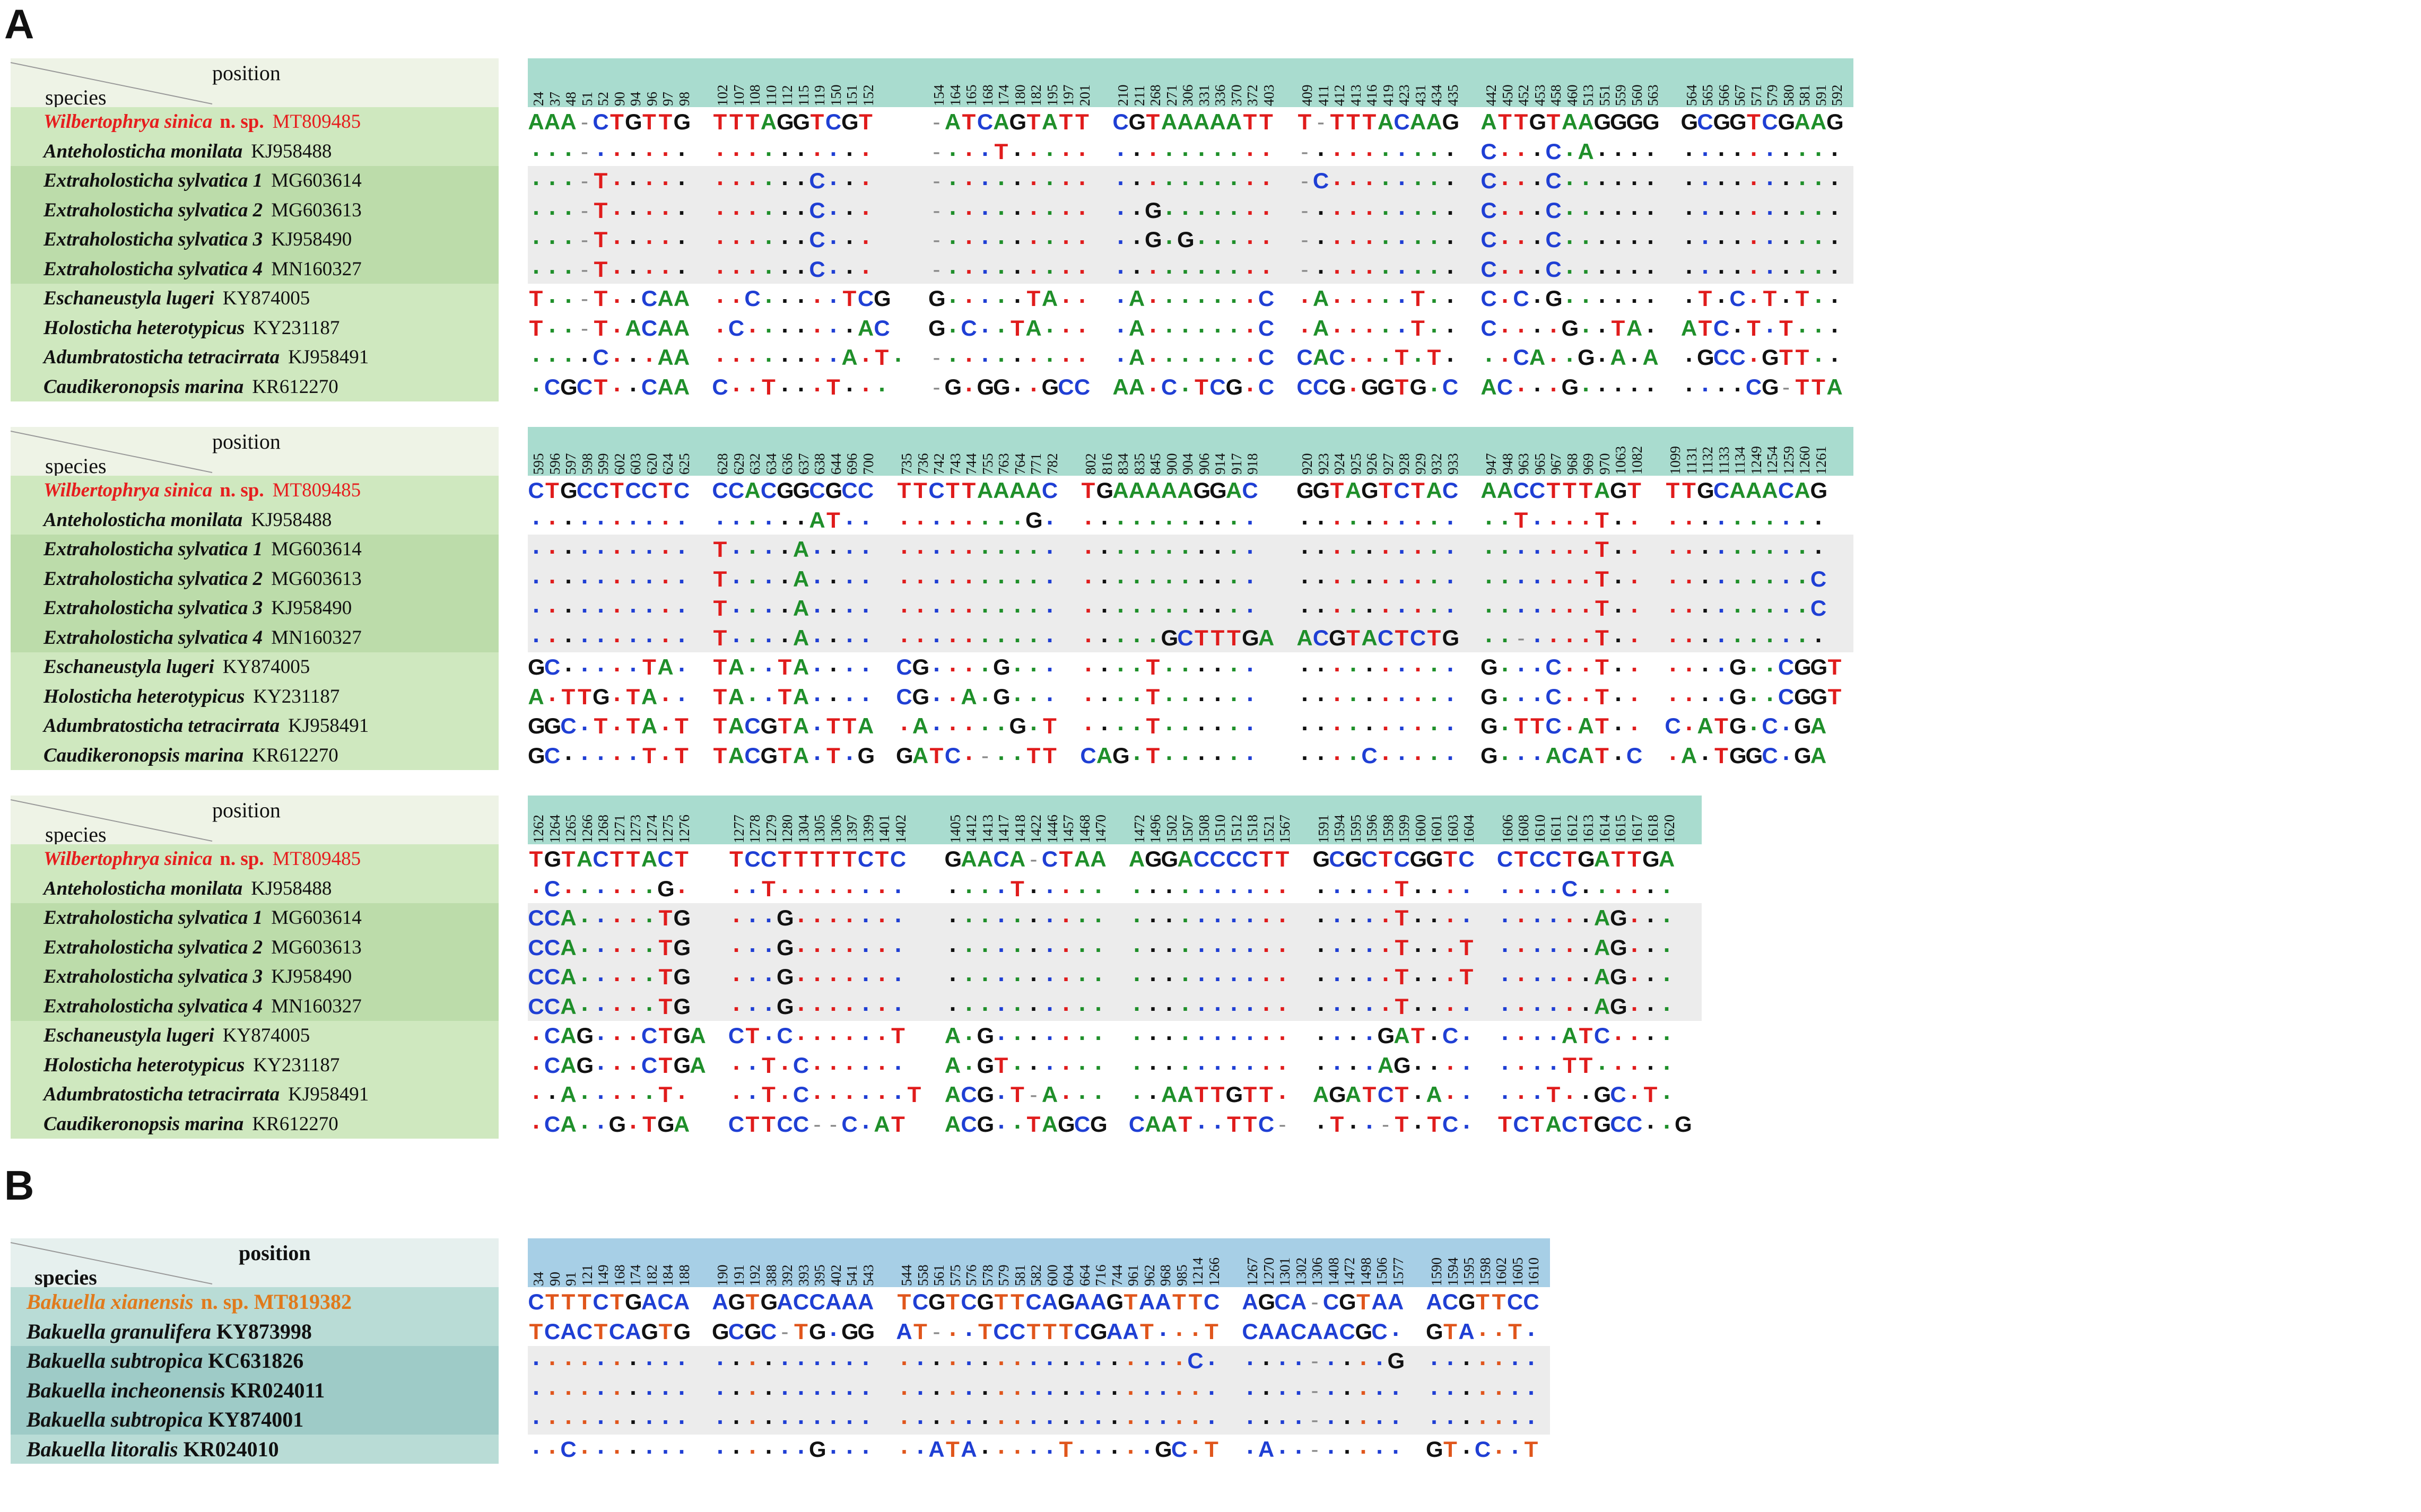 This screenshot has width=2421, height=1512. I want to click on new-species-label: n. sp., so click(242, 859).